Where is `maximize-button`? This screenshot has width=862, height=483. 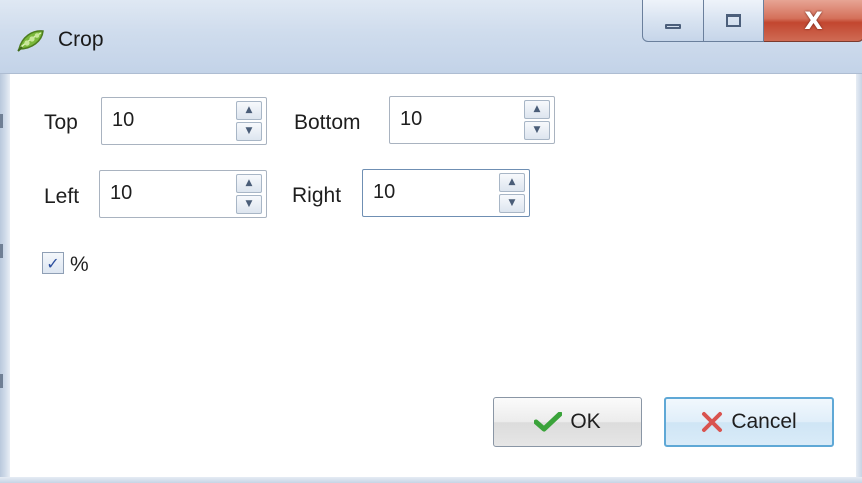 maximize-button is located at coordinates (734, 21).